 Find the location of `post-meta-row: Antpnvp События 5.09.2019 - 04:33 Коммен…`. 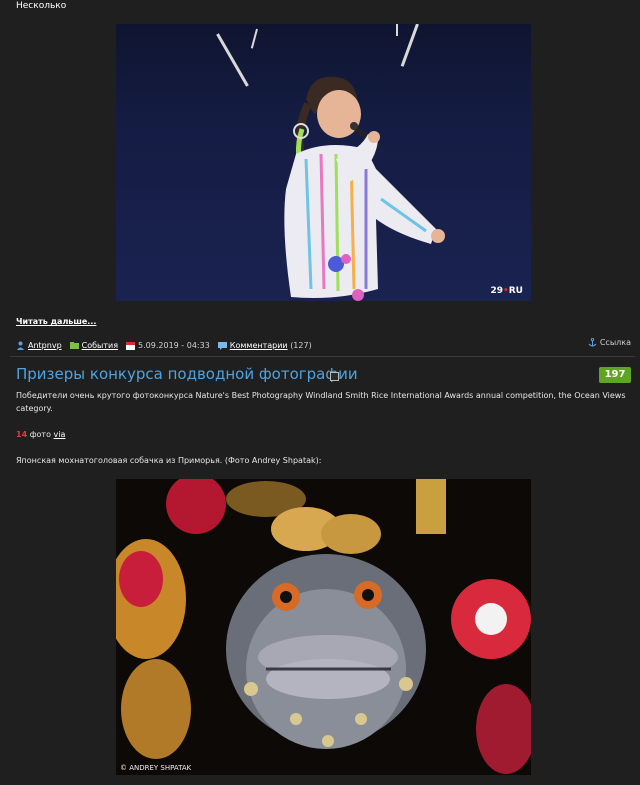

post-meta-row: Antpnvp События 5.09.2019 - 04:33 Коммен… is located at coordinates (323, 344).